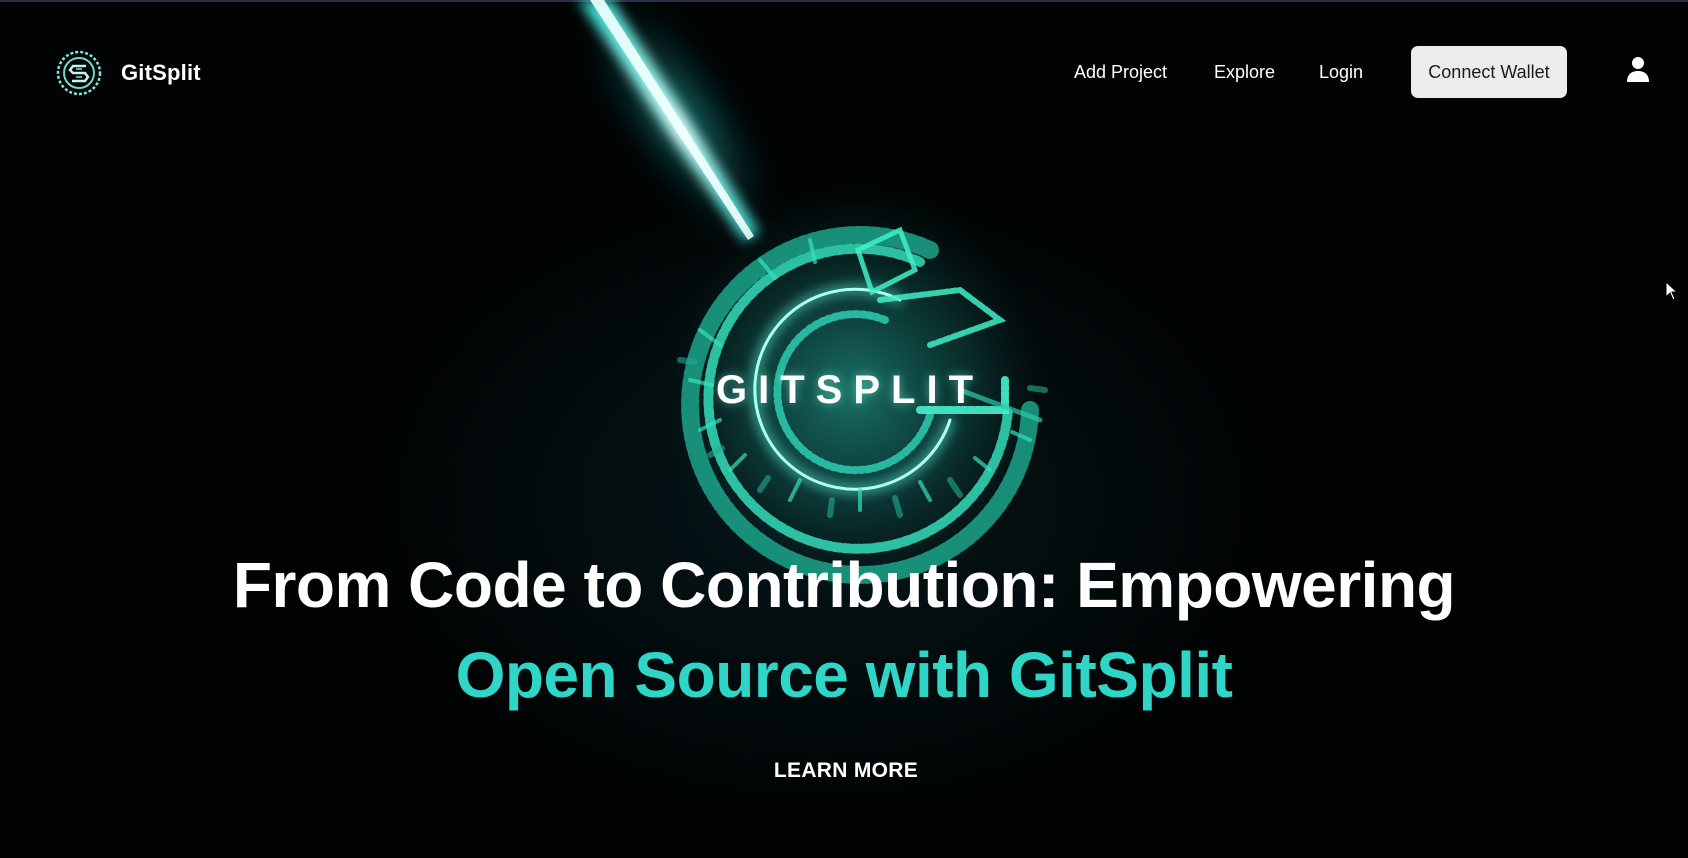 Image resolution: width=1688 pixels, height=858 pixels. Describe the element at coordinates (161, 72) in the screenshot. I see `brand-name: GitSplit` at that location.